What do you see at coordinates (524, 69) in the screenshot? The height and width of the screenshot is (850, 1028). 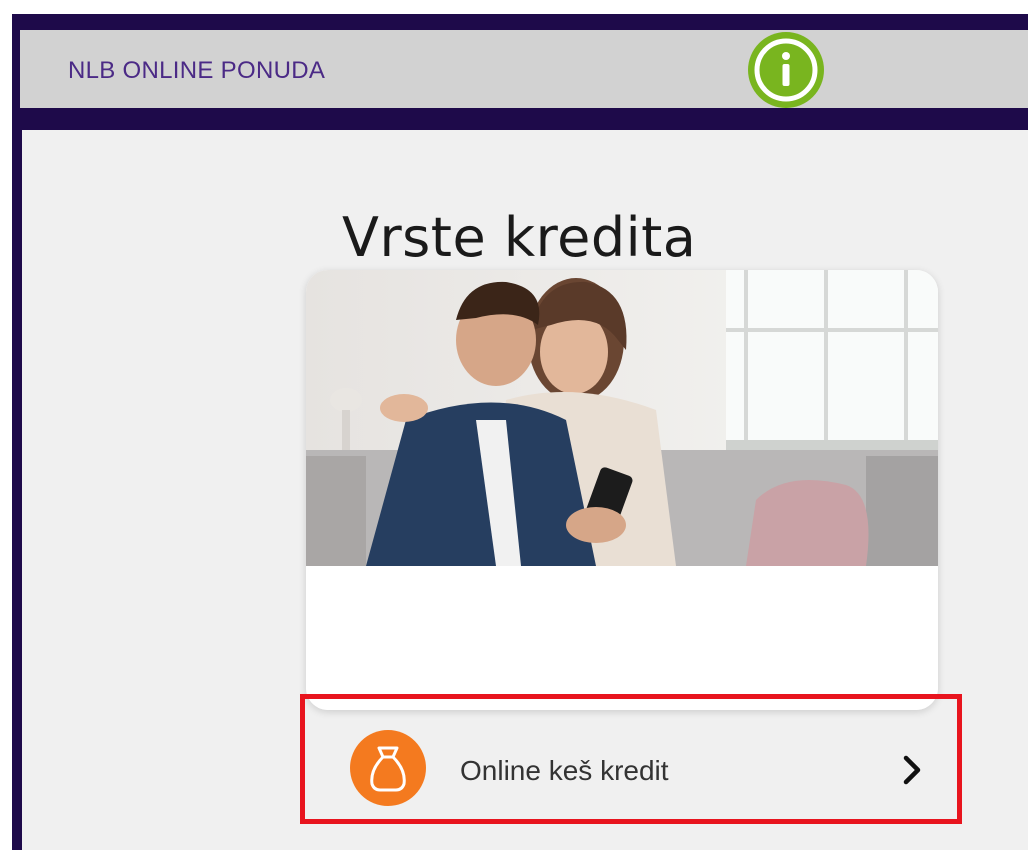 I see `top-bar: NLB ONLINE PONUDA` at bounding box center [524, 69].